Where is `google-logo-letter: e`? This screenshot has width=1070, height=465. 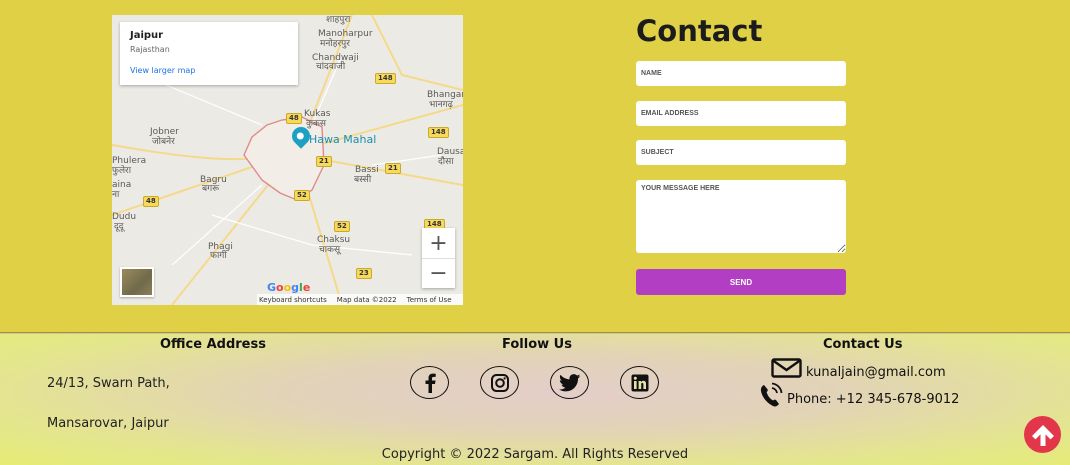
google-logo-letter: e is located at coordinates (306, 287).